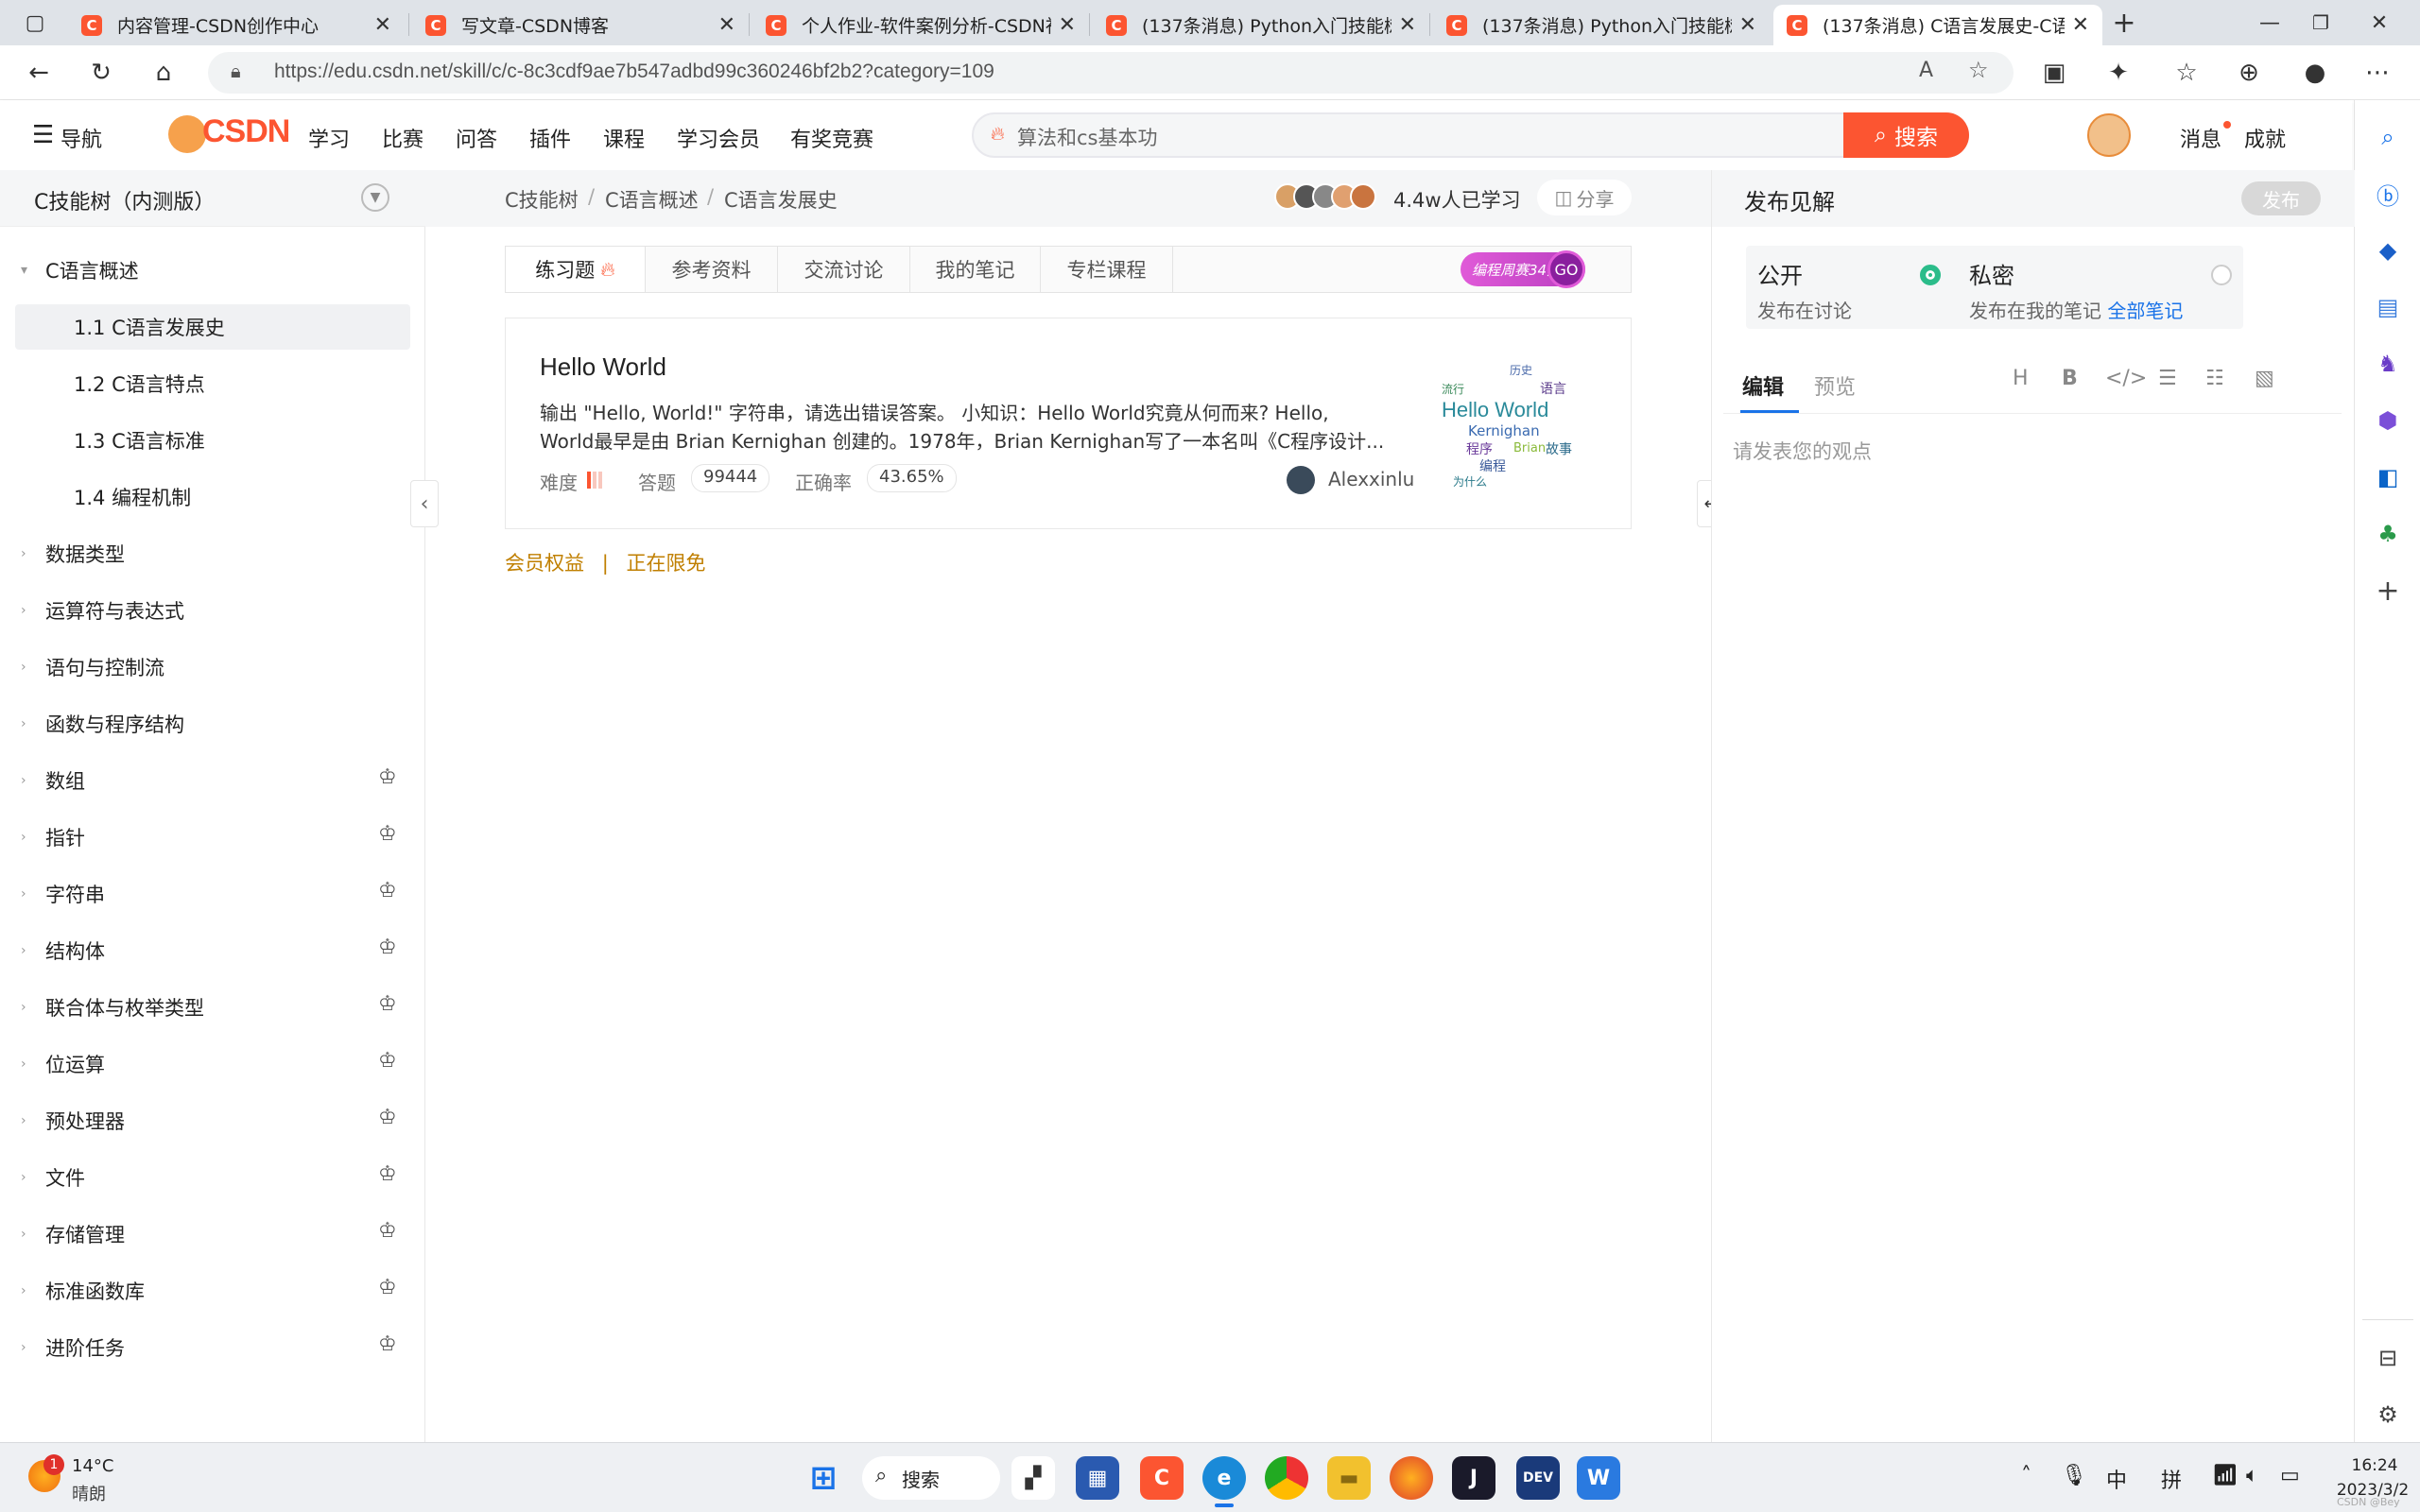  What do you see at coordinates (212, 1120) in the screenshot?
I see `tree-item: › 预处理器 ♔` at bounding box center [212, 1120].